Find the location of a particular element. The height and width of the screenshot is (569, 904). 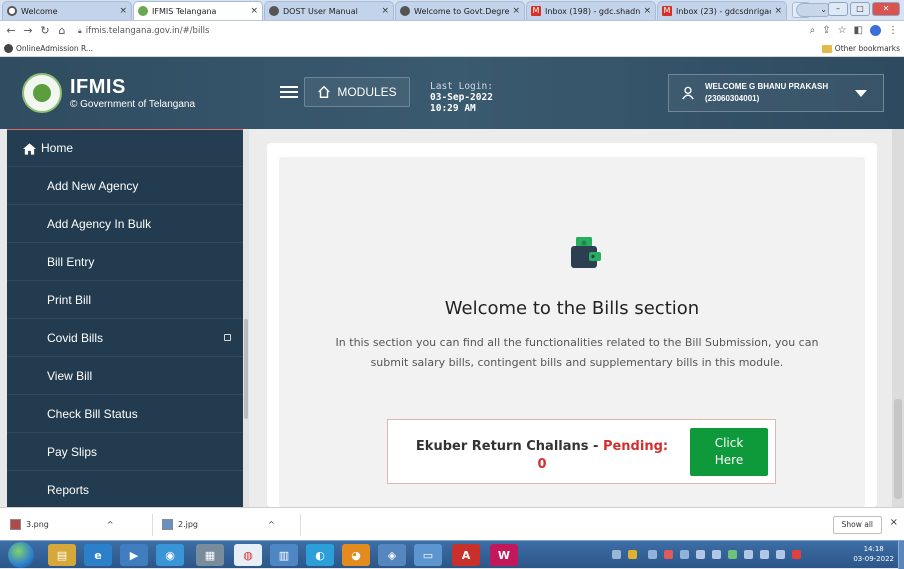

profile-avatar-icon is located at coordinates (875, 30).